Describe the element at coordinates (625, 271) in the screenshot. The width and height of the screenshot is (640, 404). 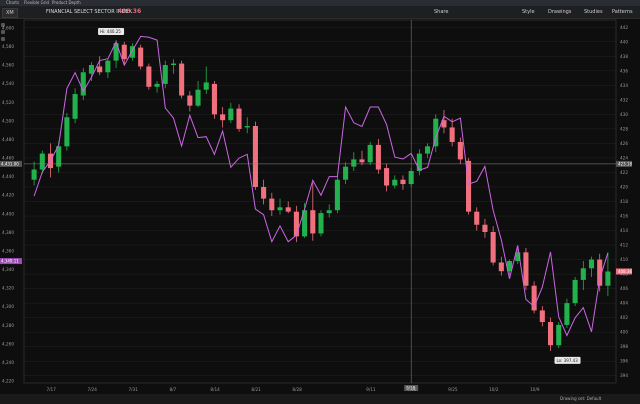
I see `last-price-label: 408.36` at that location.